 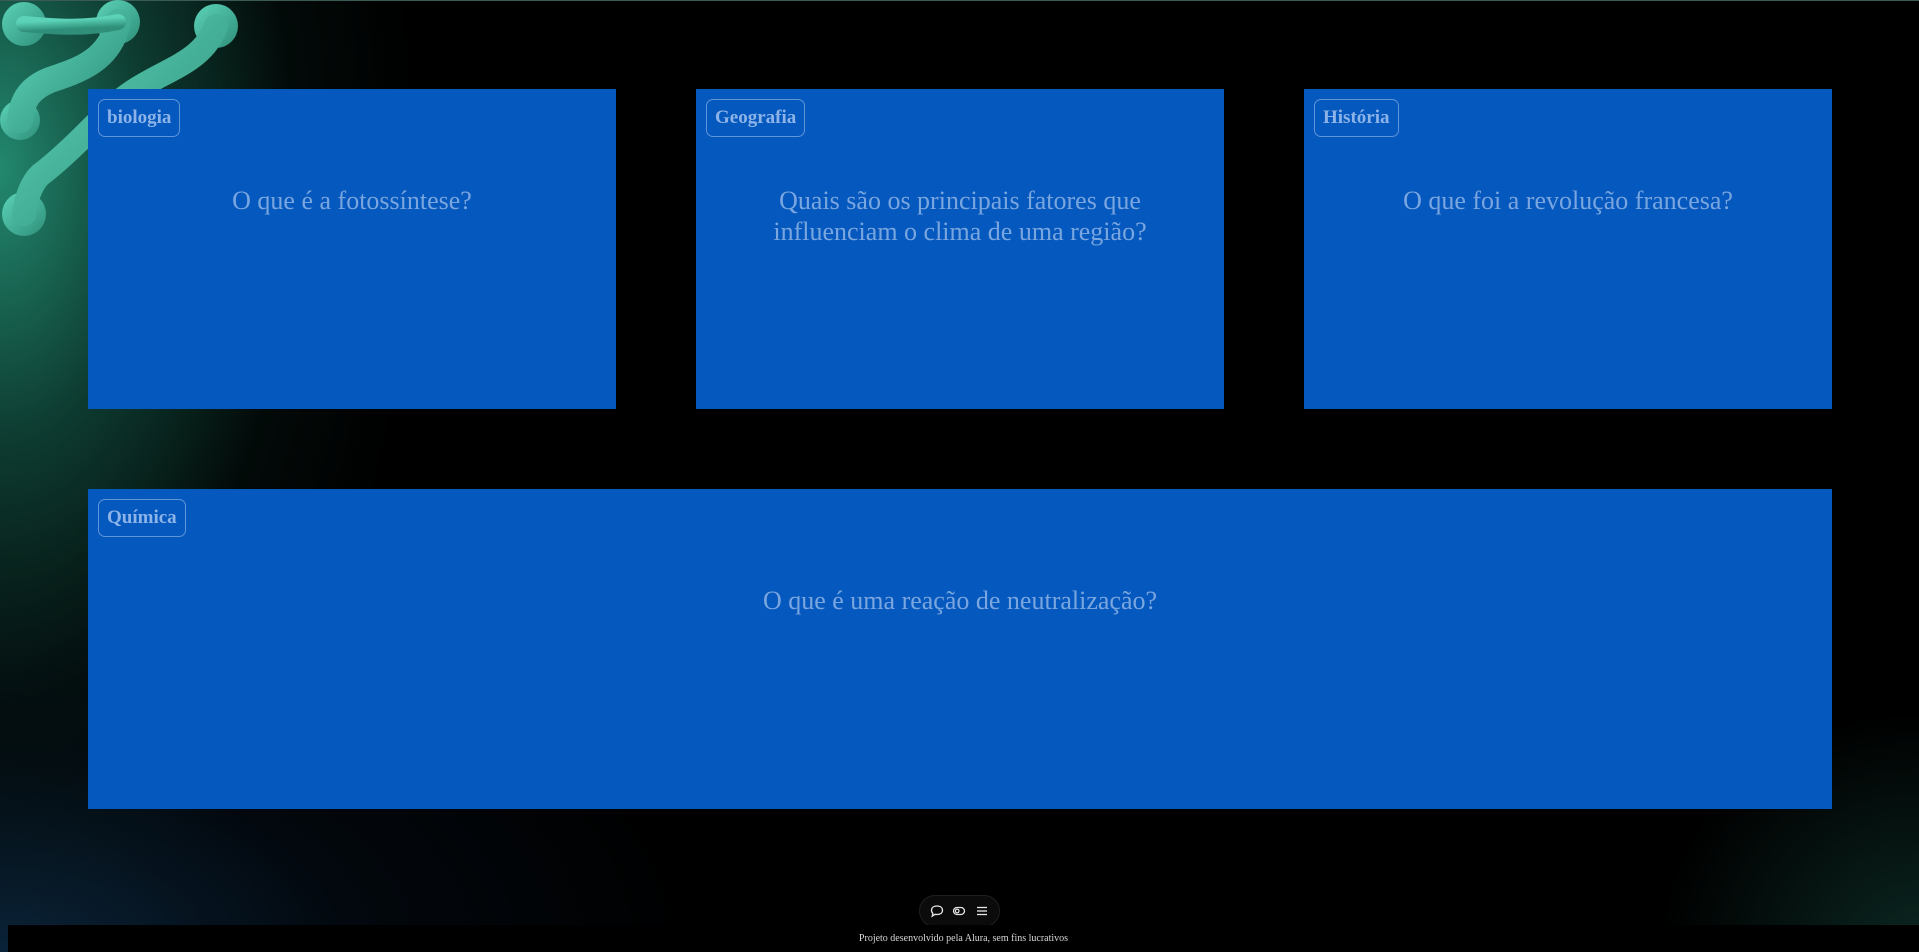 What do you see at coordinates (756, 118) in the screenshot?
I see `subject-tag: Geografia` at bounding box center [756, 118].